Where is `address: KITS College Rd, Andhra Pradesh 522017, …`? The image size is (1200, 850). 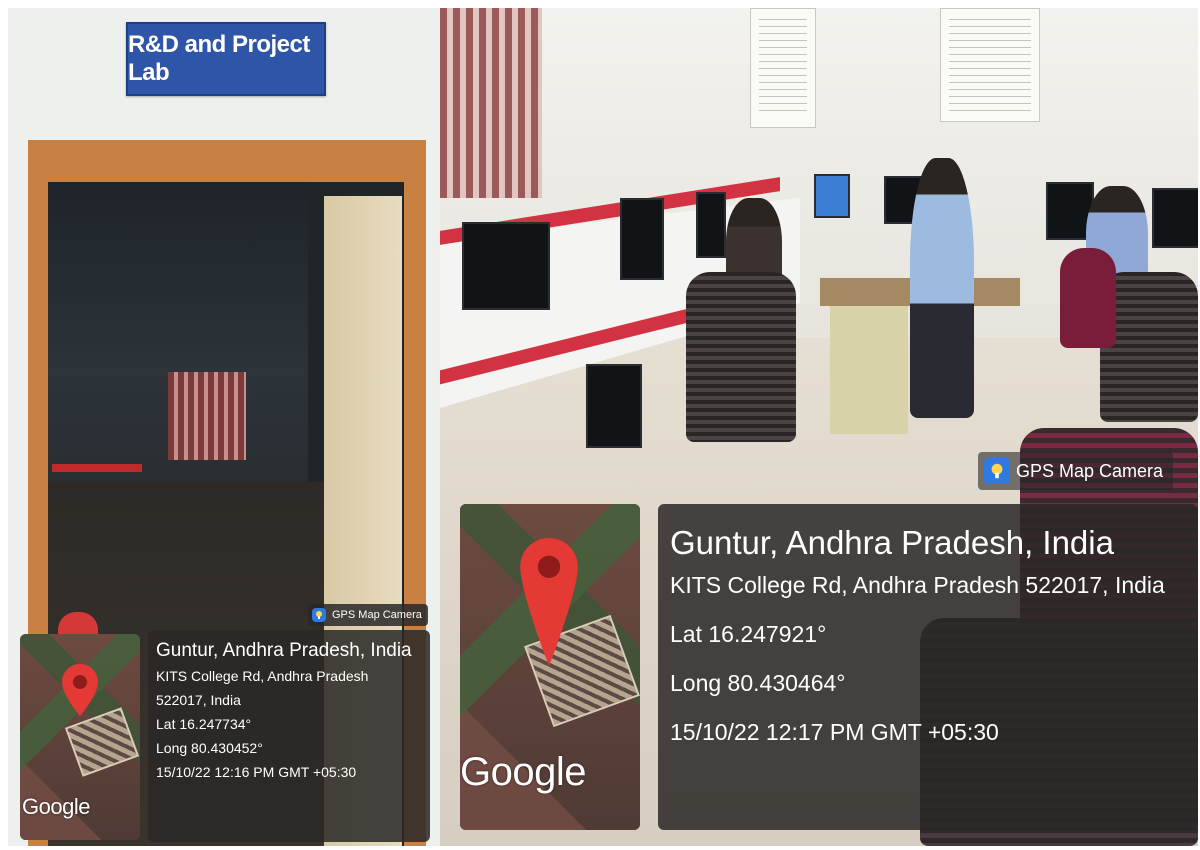 address: KITS College Rd, Andhra Pradesh 522017, … is located at coordinates (917, 585).